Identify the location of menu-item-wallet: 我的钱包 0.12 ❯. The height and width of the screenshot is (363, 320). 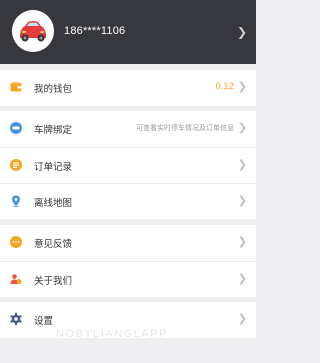
(128, 88).